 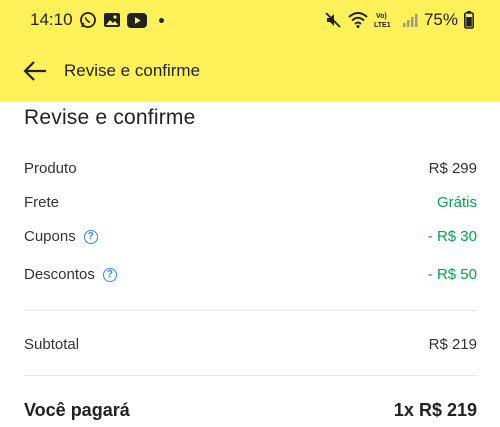 What do you see at coordinates (136, 20) in the screenshot?
I see `youtube-icon` at bounding box center [136, 20].